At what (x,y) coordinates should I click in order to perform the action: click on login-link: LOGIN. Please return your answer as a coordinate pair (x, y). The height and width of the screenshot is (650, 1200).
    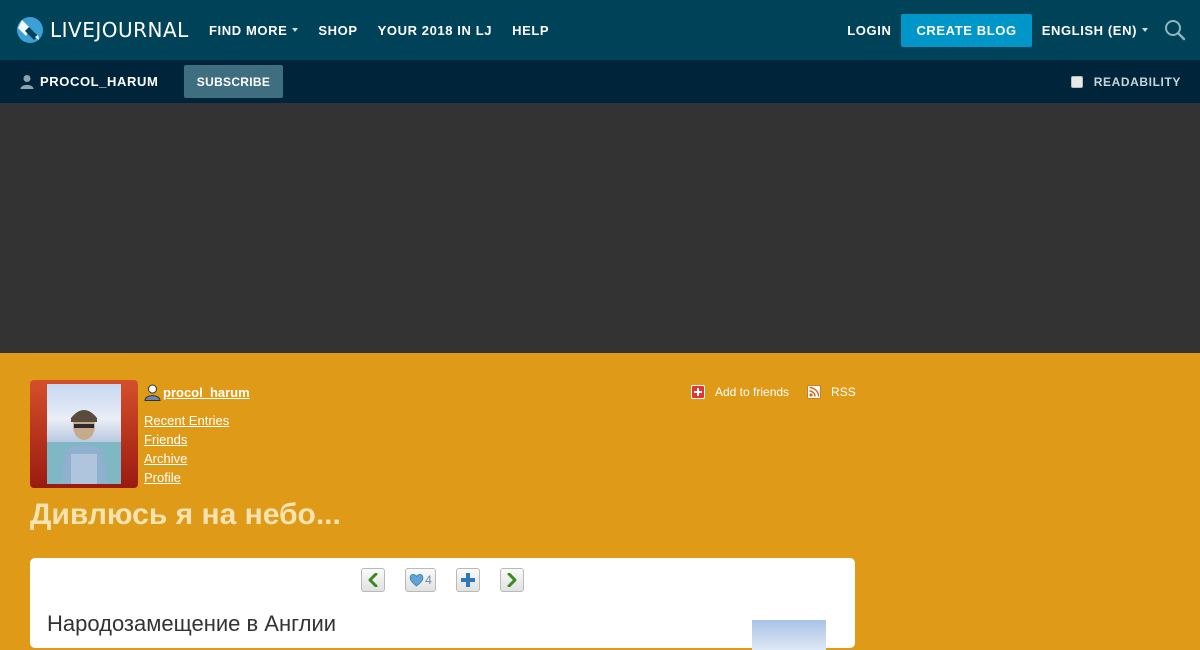
    Looking at the image, I should click on (869, 30).